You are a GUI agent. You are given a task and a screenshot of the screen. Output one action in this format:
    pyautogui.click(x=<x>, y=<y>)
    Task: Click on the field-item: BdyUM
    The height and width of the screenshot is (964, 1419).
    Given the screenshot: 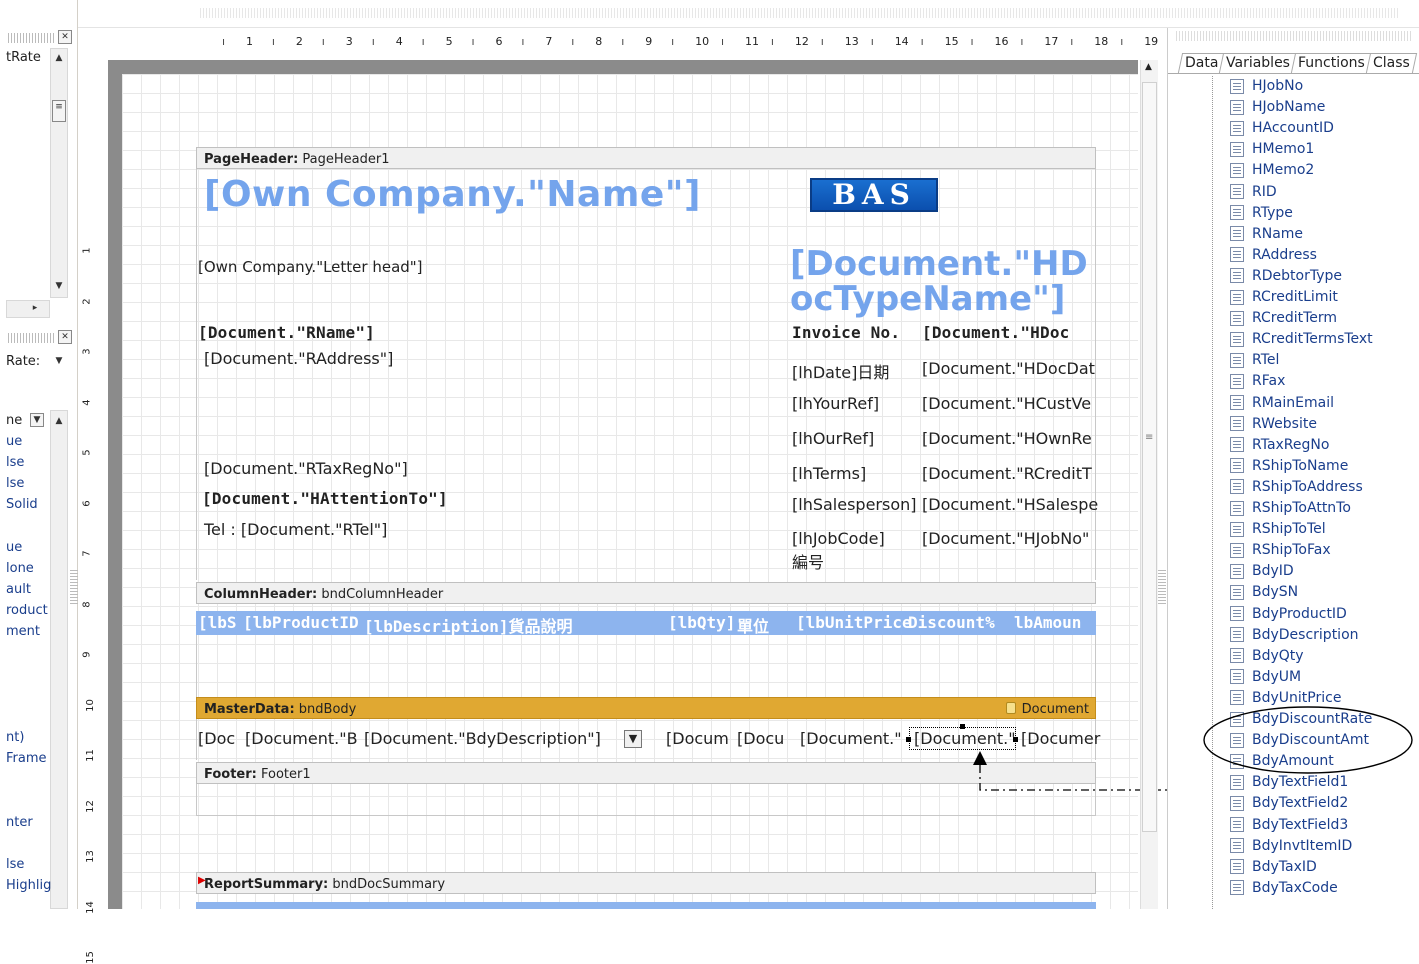 What is the action you would take?
    pyautogui.click(x=1265, y=677)
    